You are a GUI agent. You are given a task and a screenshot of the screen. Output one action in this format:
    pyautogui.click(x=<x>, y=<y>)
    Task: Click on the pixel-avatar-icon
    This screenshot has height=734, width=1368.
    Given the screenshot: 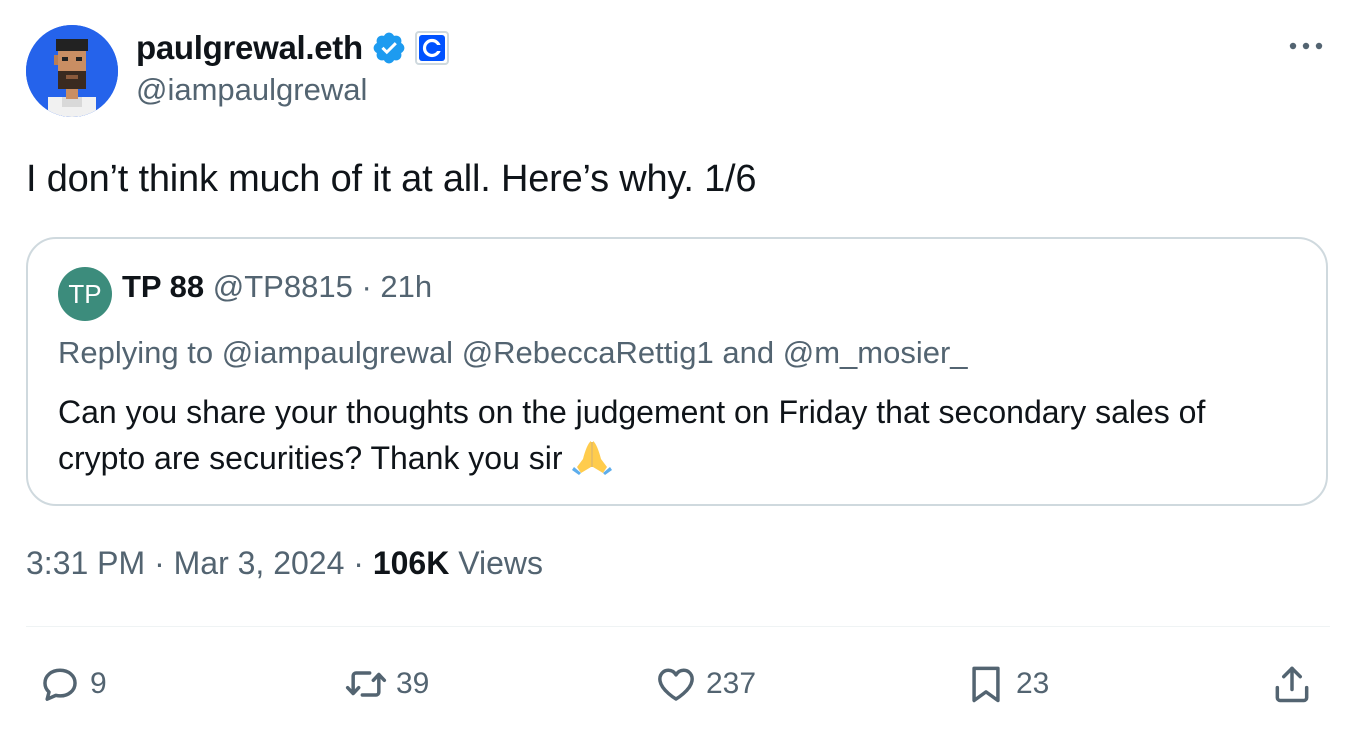 What is the action you would take?
    pyautogui.click(x=72, y=71)
    